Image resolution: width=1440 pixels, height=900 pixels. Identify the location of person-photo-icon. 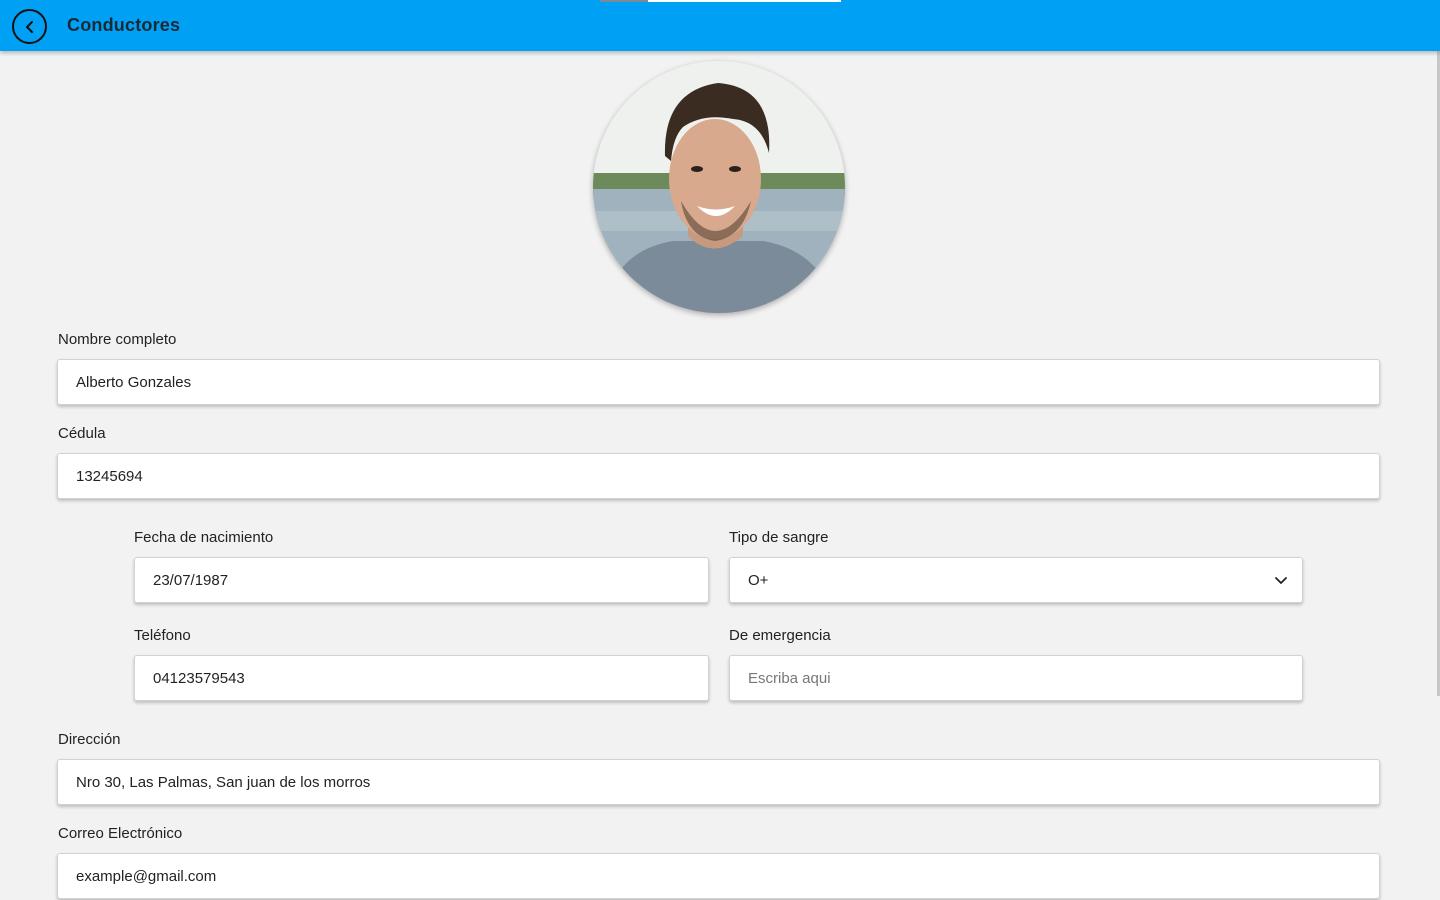
(719, 187).